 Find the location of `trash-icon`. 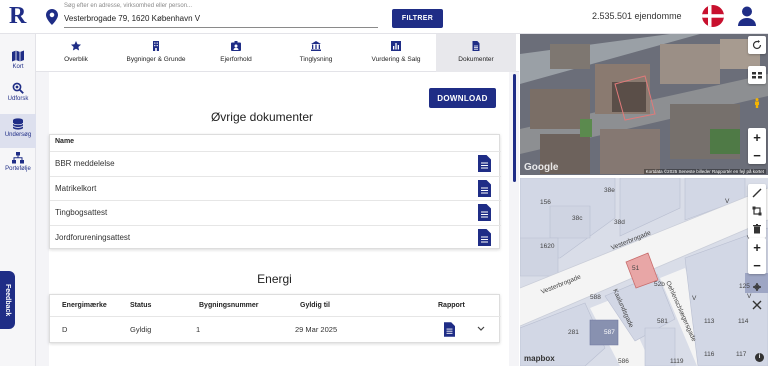

trash-icon is located at coordinates (757, 229).